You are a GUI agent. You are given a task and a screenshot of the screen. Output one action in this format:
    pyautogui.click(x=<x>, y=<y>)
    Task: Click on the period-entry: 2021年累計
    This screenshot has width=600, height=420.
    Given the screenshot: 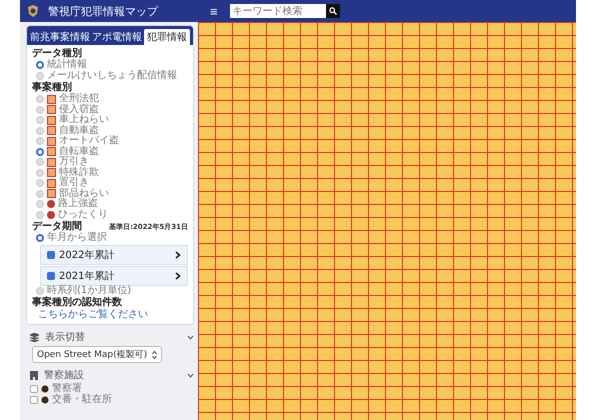 What is the action you would take?
    pyautogui.click(x=114, y=276)
    